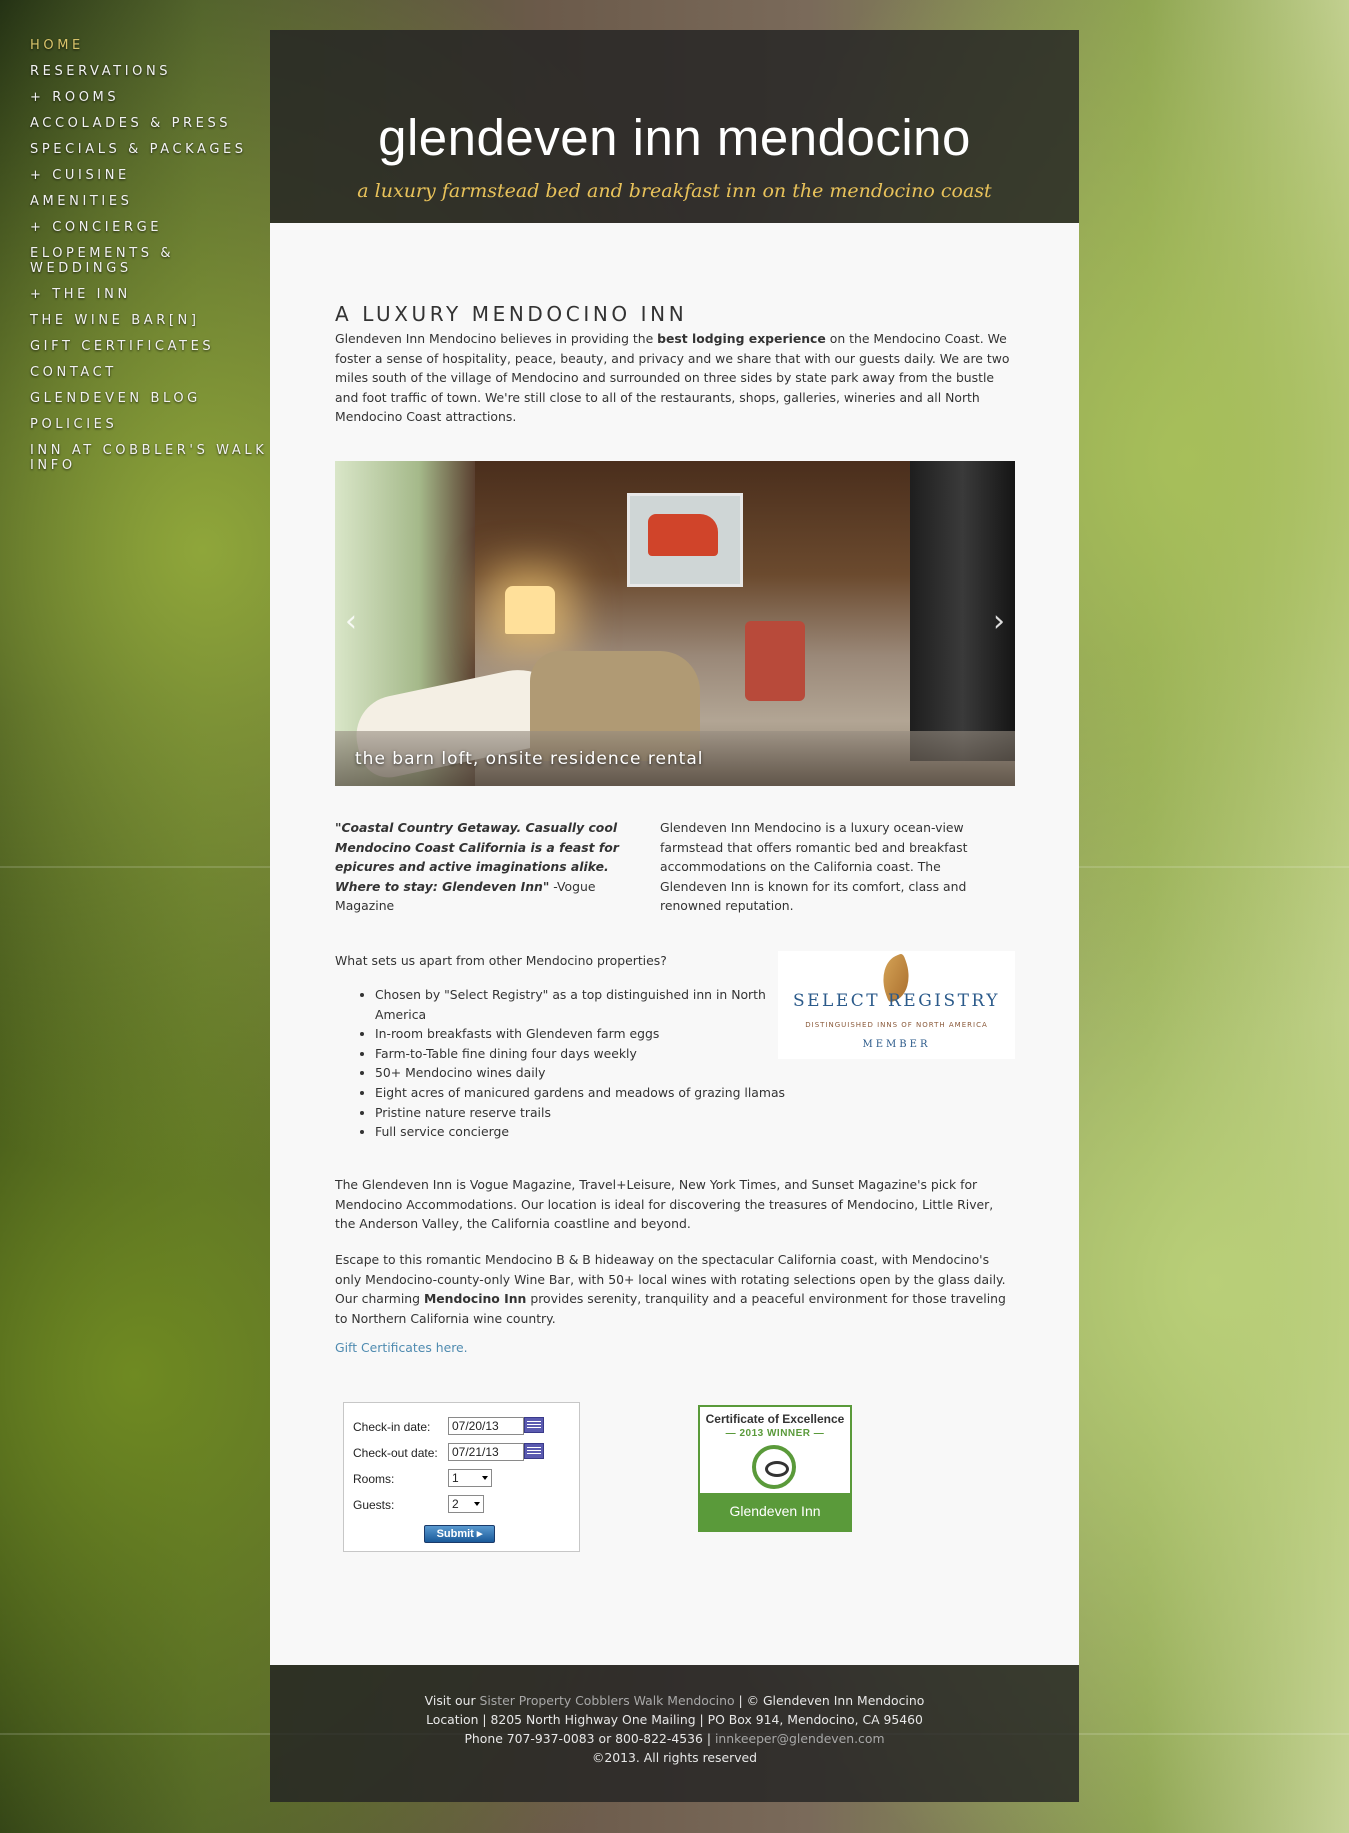  I want to click on slide-caption: the barn loft, onsite residence rental, so click(529, 759).